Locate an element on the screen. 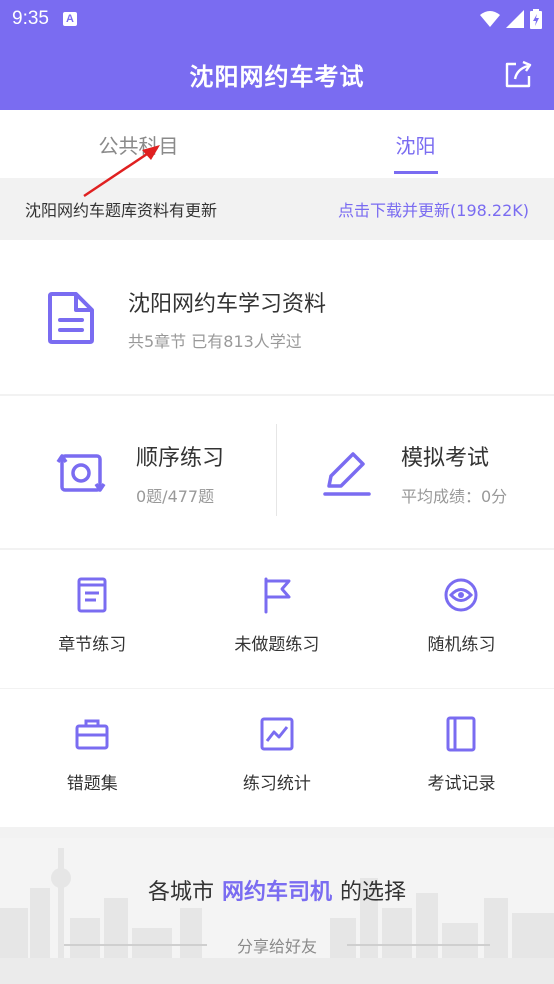 This screenshot has height=984, width=554. share-row: 分享给好友 is located at coordinates (277, 945).